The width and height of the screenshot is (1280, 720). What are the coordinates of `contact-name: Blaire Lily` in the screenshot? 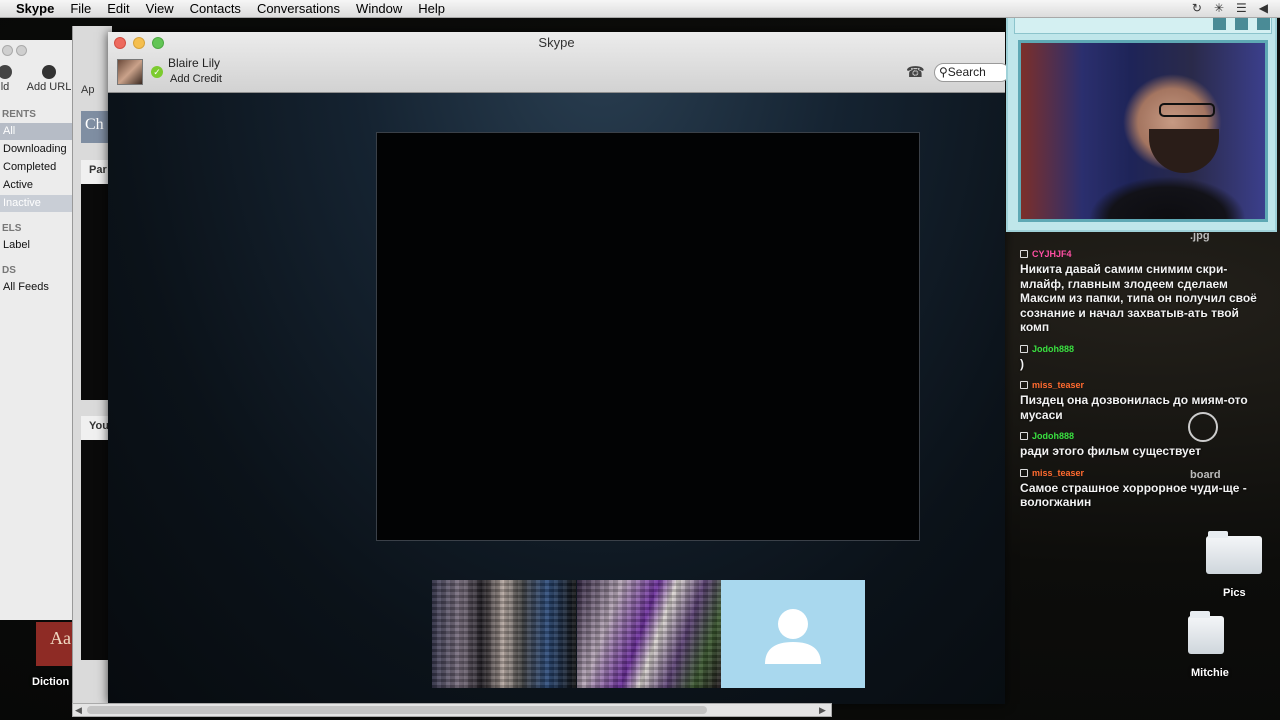 It's located at (194, 63).